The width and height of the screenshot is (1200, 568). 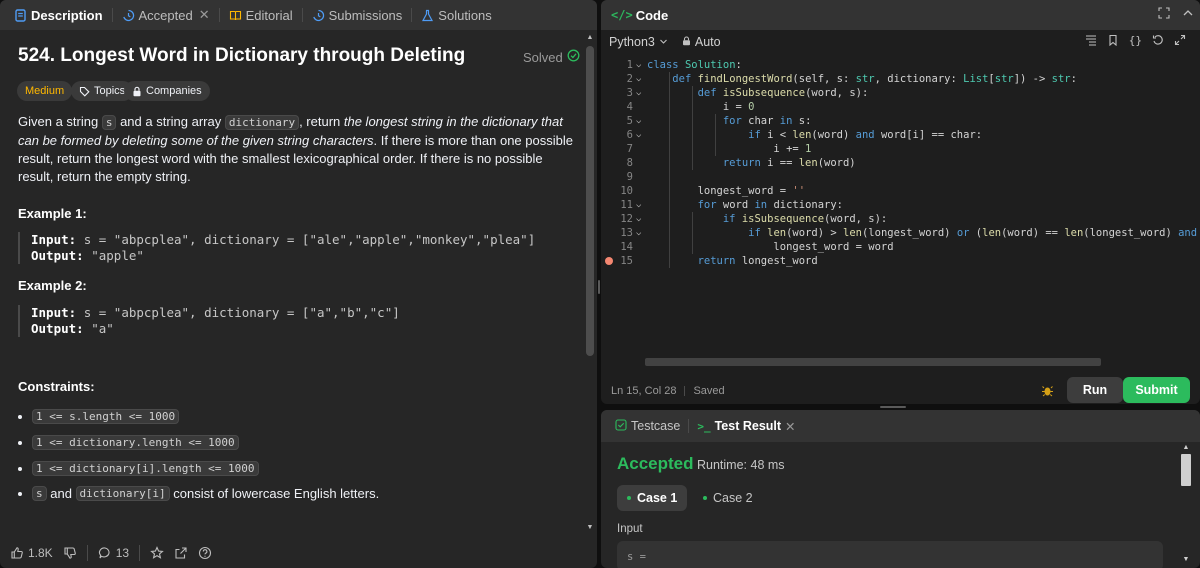 I want to click on tab-label: Testcase, so click(x=656, y=426).